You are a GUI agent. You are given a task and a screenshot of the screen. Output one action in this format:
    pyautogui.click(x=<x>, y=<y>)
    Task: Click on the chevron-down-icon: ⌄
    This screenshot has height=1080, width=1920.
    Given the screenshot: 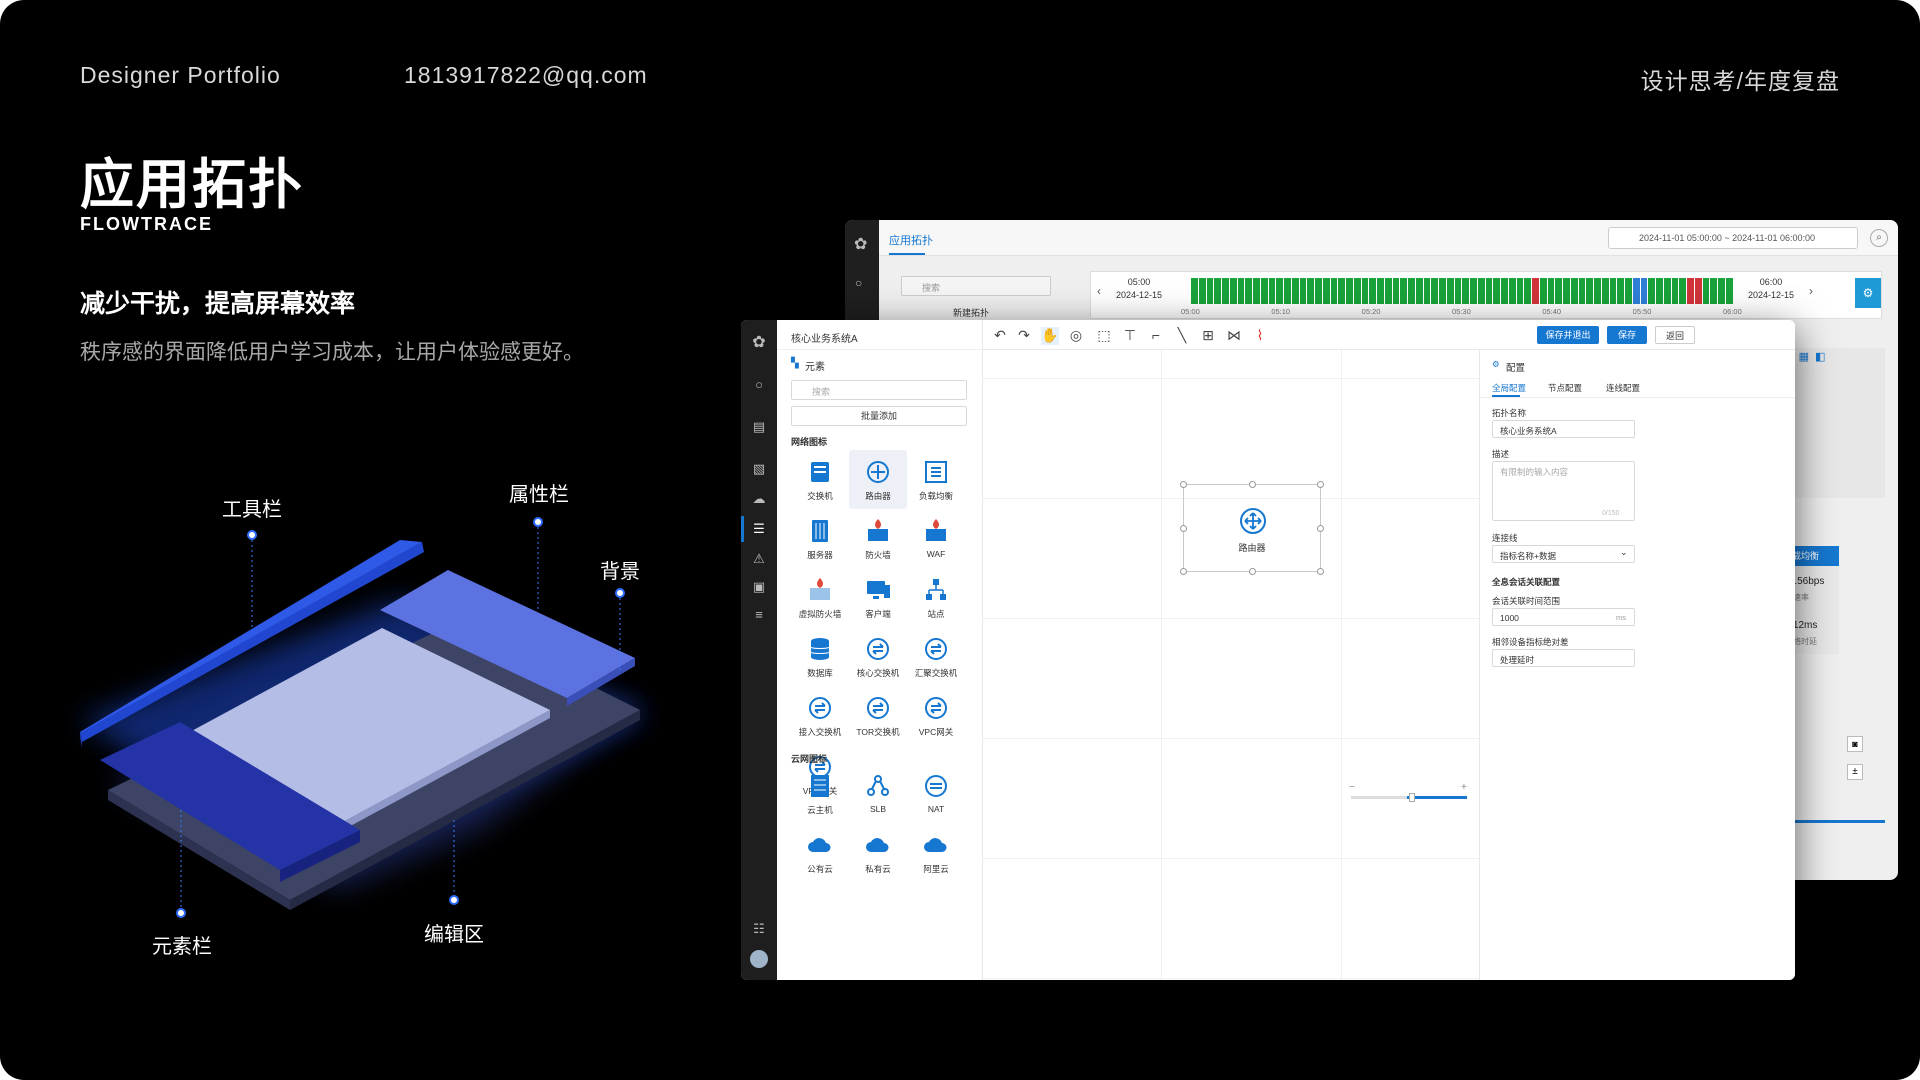 What is the action you would take?
    pyautogui.click(x=1624, y=552)
    